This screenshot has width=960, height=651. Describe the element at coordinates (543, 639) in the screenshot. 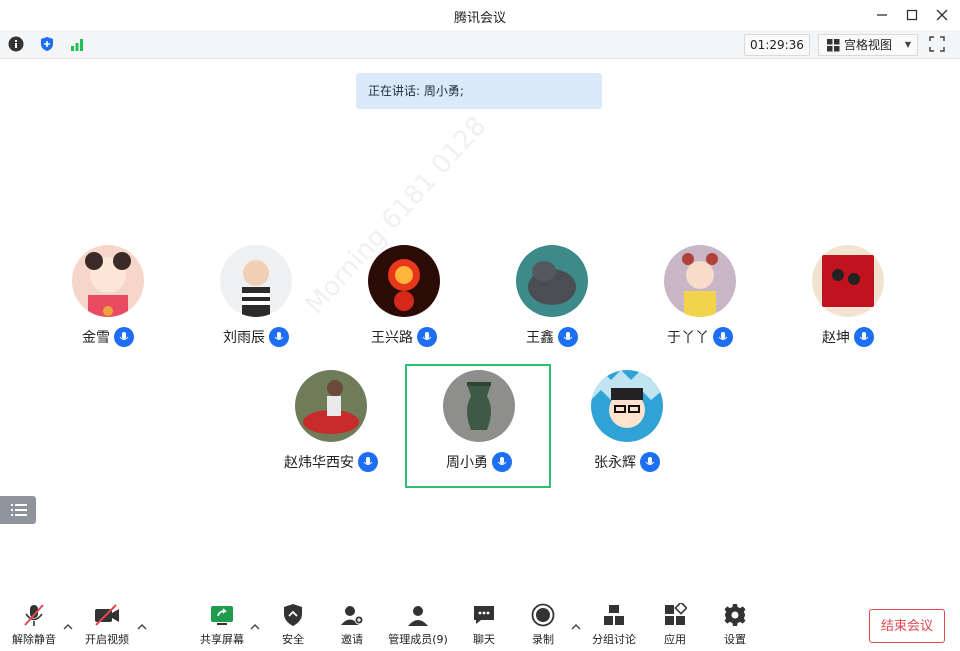

I see `record-label: 录制` at that location.